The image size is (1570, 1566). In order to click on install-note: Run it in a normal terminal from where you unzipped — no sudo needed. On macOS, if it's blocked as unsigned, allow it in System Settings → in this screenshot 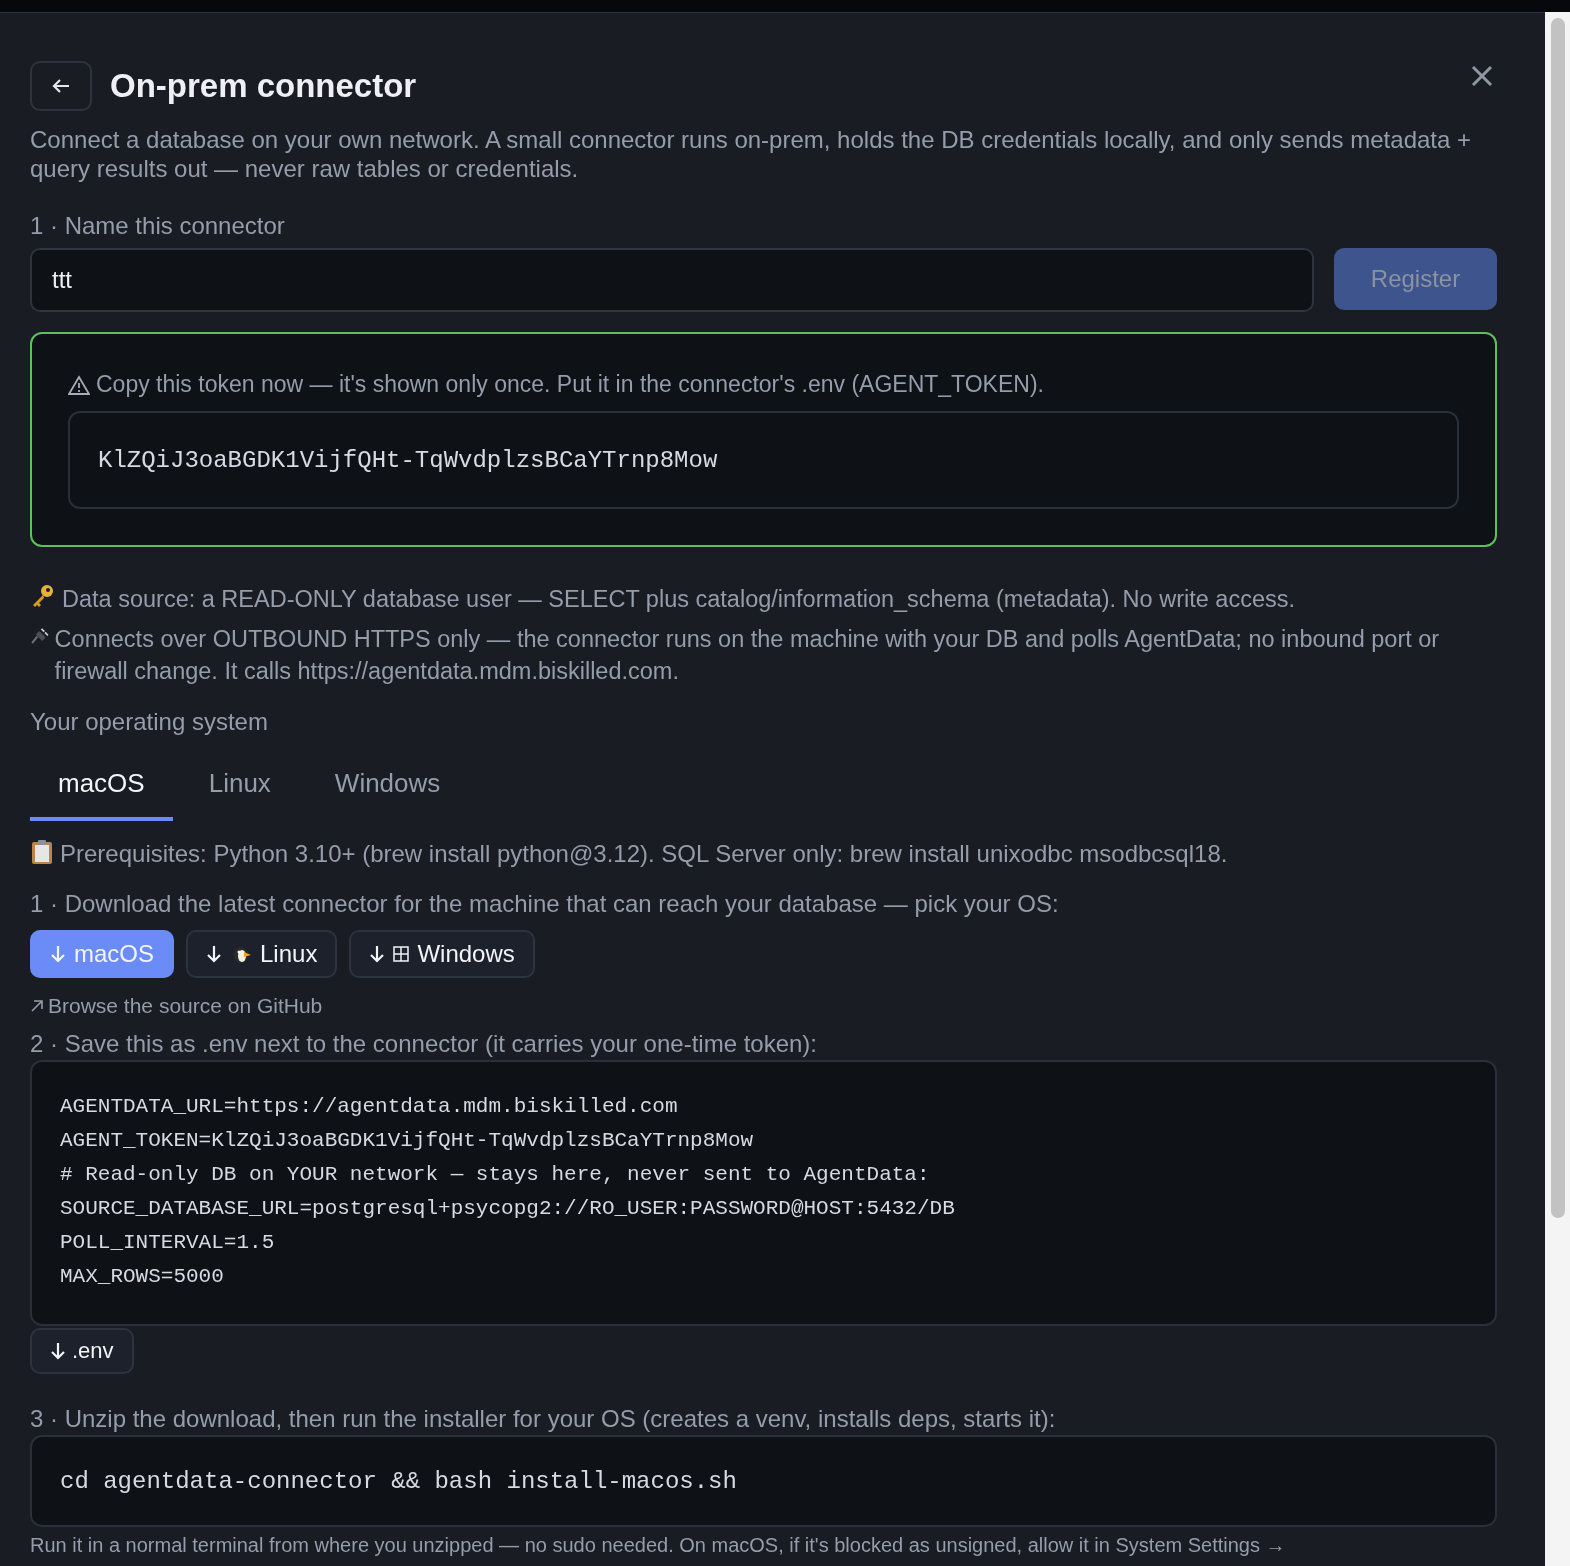, I will do `click(658, 1545)`.